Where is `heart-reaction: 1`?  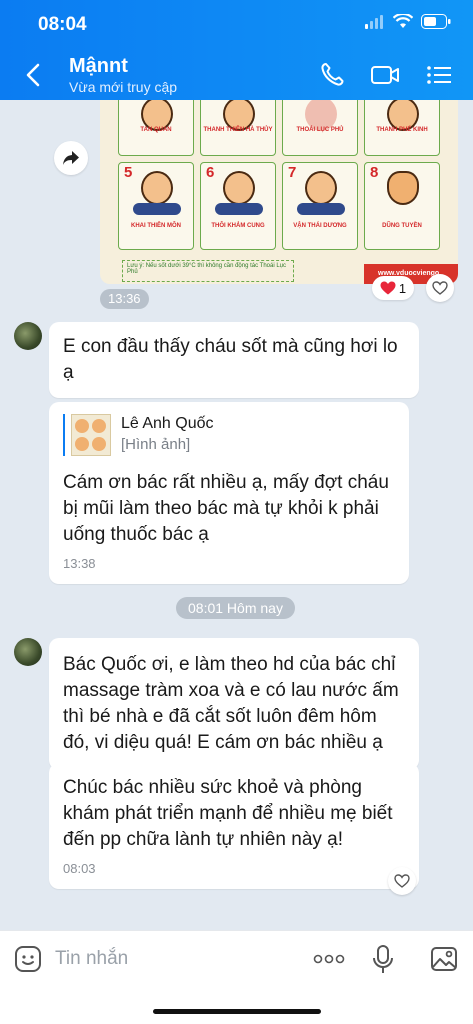 heart-reaction: 1 is located at coordinates (393, 288).